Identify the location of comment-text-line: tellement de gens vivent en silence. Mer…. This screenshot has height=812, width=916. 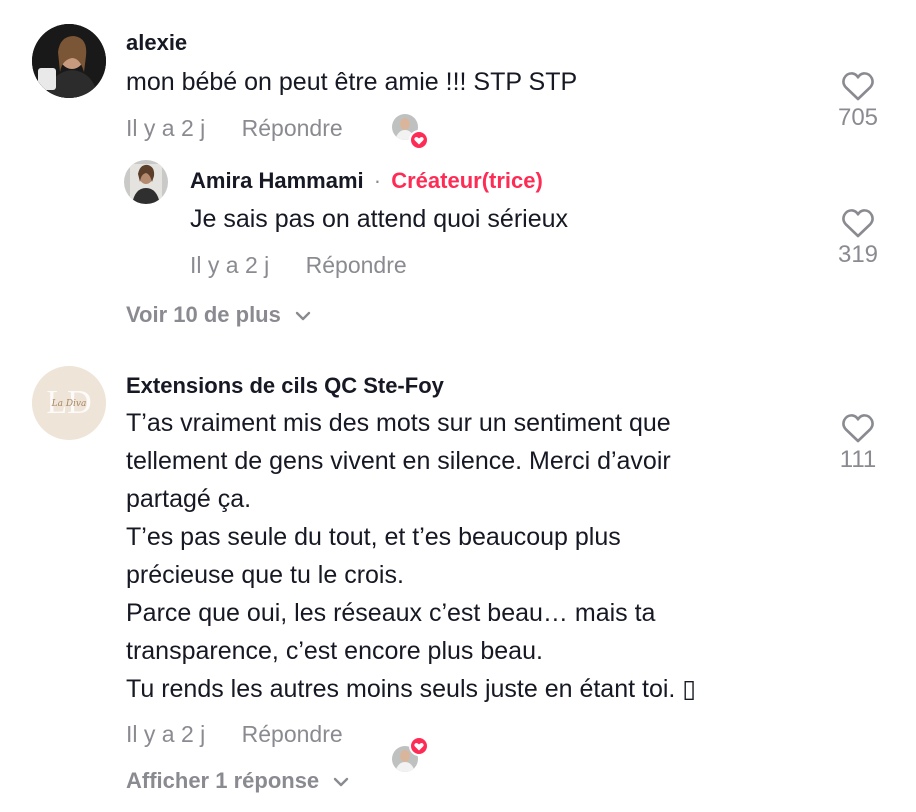
(398, 461).